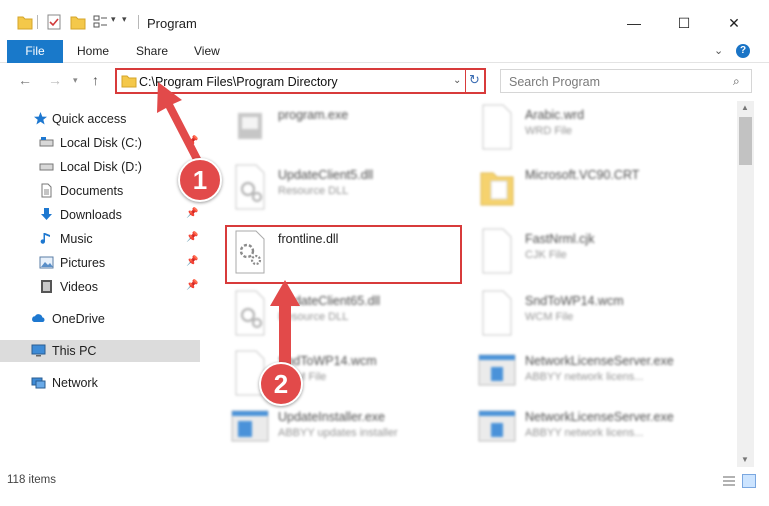 Image resolution: width=769 pixels, height=506 pixels. What do you see at coordinates (745, 284) in the screenshot?
I see `vertical-scrollbar: ▲ ▼` at bounding box center [745, 284].